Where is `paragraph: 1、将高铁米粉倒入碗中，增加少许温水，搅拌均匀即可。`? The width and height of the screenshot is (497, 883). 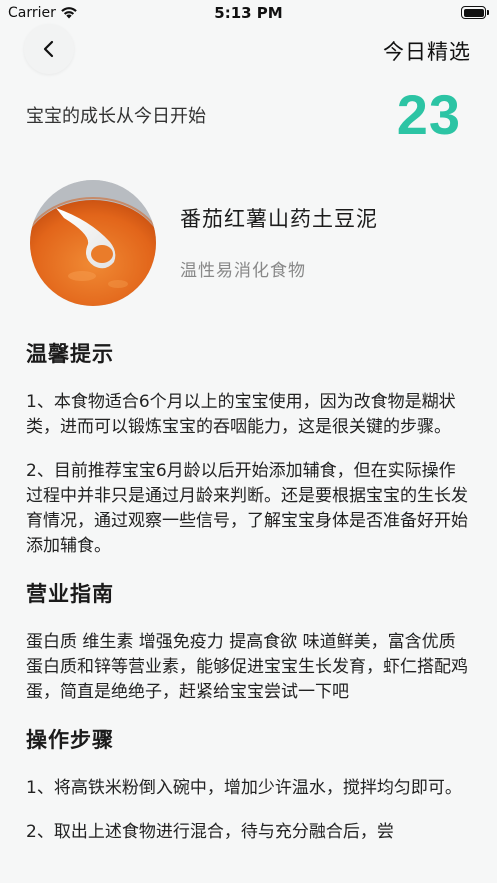
paragraph: 1、将高铁米粉倒入碗中，增加少许温水，搅拌均匀即可。 is located at coordinates (244, 788).